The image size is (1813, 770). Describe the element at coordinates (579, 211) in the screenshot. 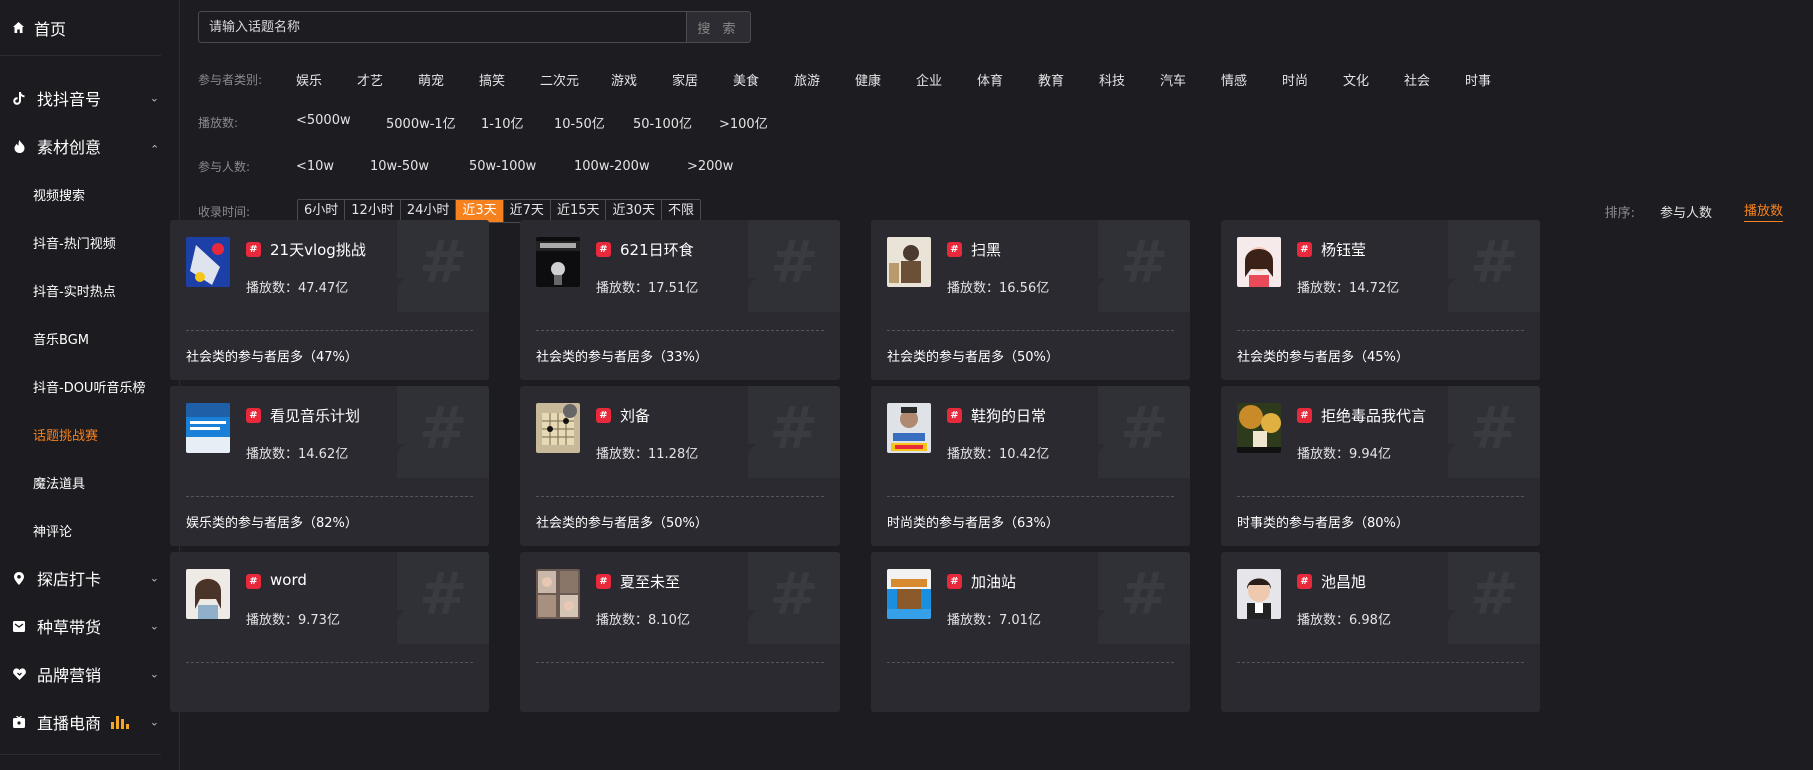

I see `time-range-option: 近15天` at that location.